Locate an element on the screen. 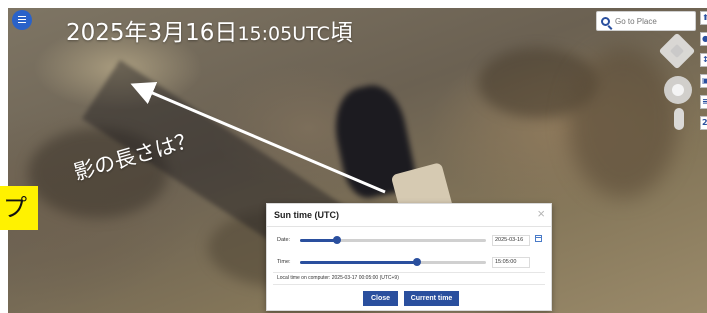  date-slider is located at coordinates (393, 240).